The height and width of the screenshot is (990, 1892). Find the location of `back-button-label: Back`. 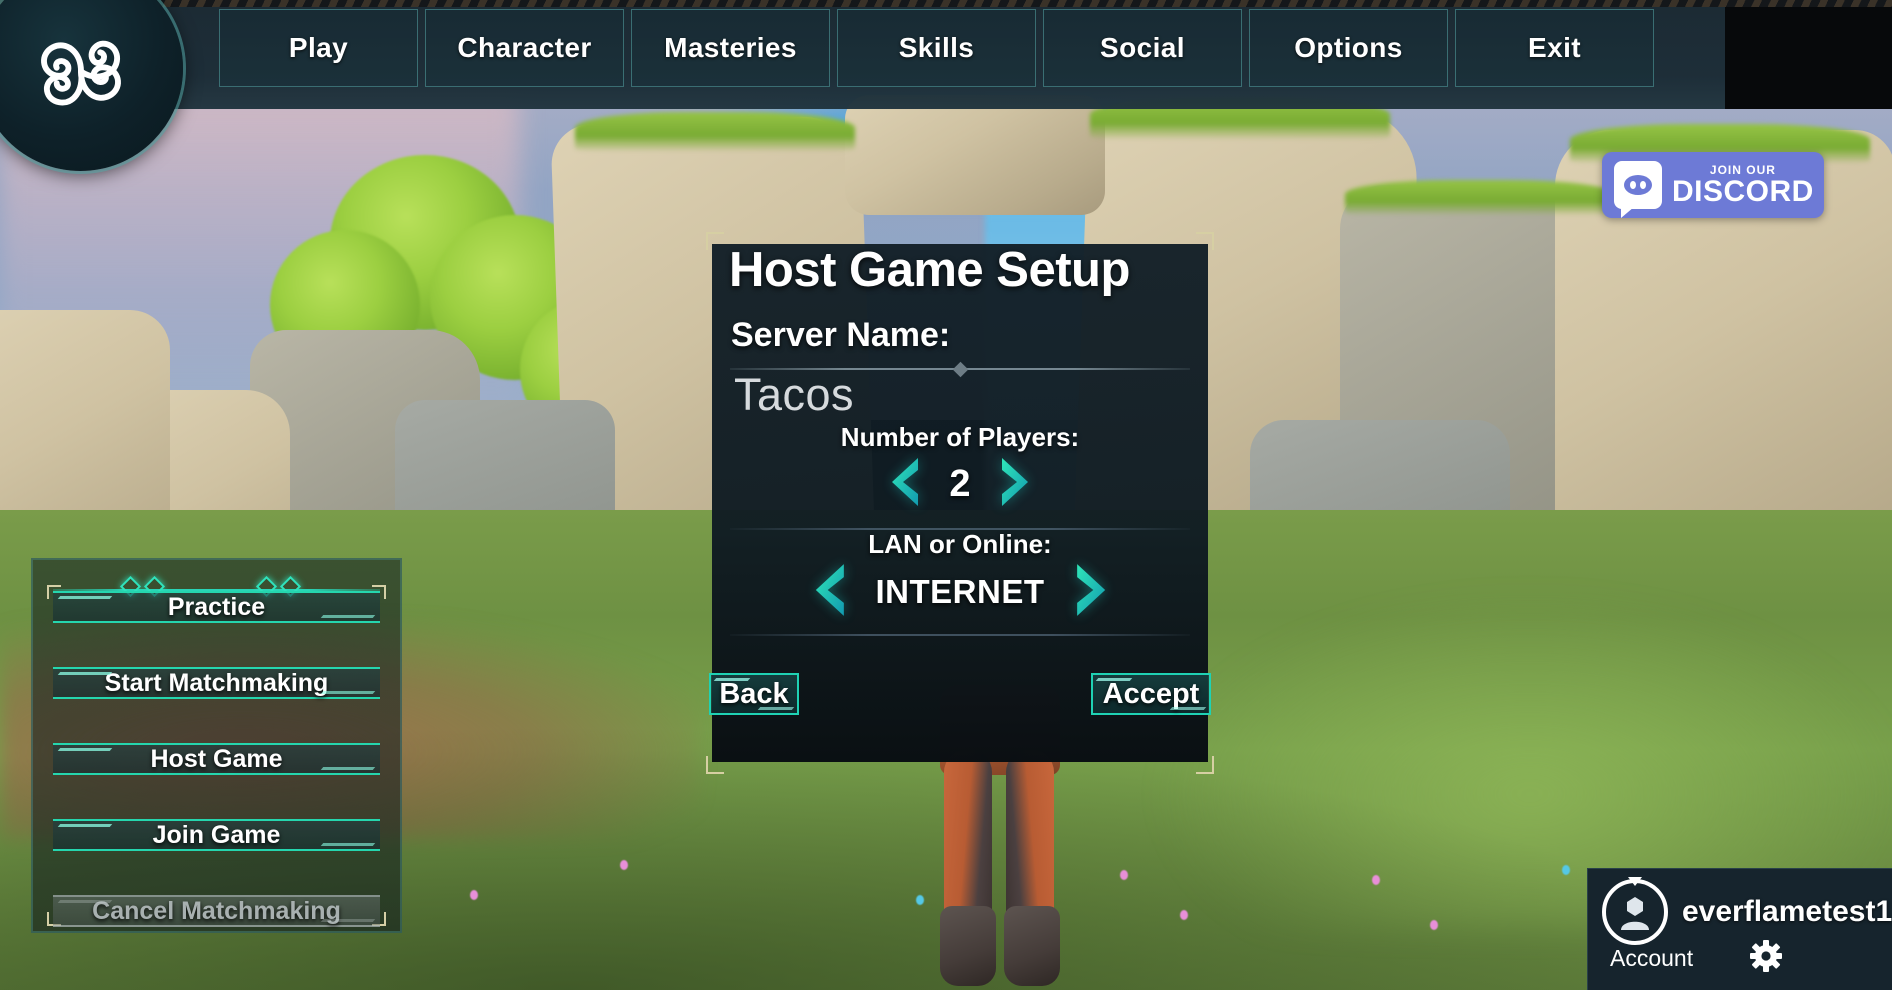

back-button-label: Back is located at coordinates (754, 693).